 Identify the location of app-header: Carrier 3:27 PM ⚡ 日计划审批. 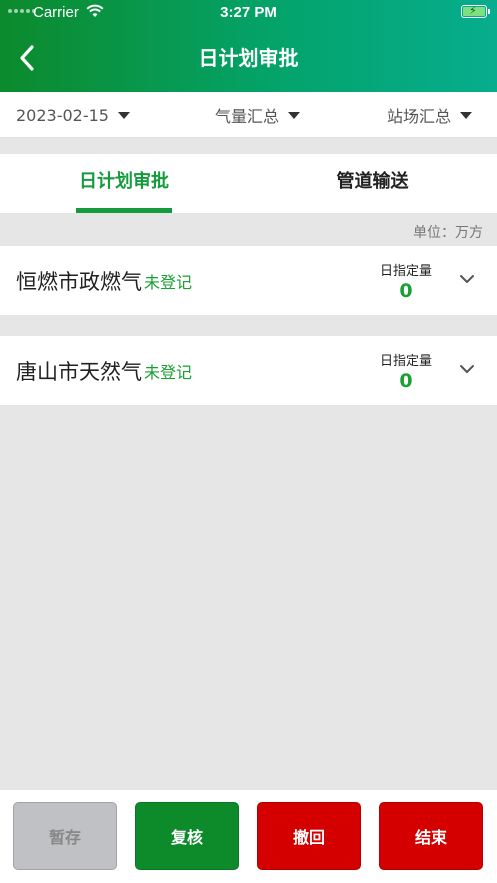
(248, 46).